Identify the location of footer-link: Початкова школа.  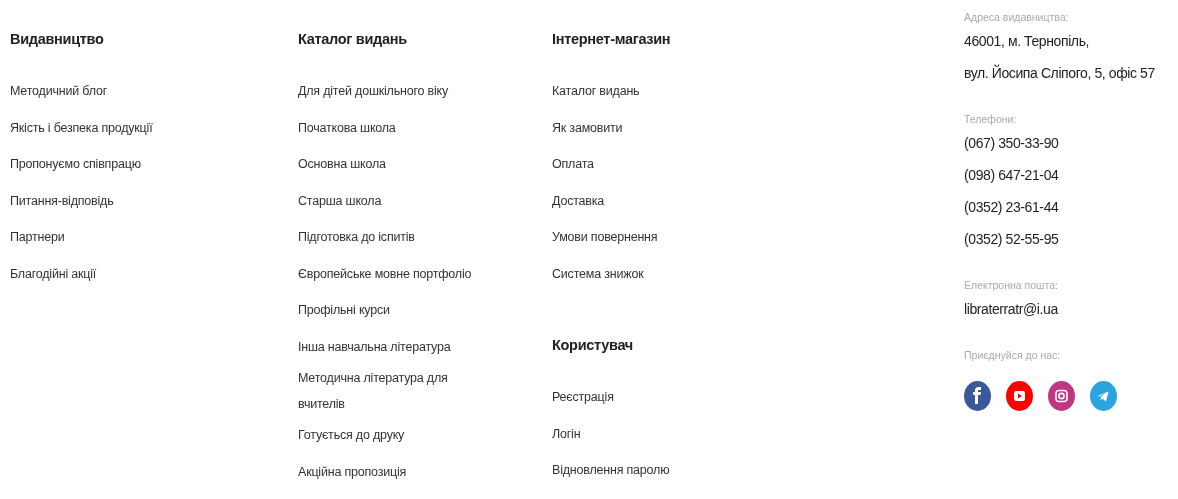
(347, 127).